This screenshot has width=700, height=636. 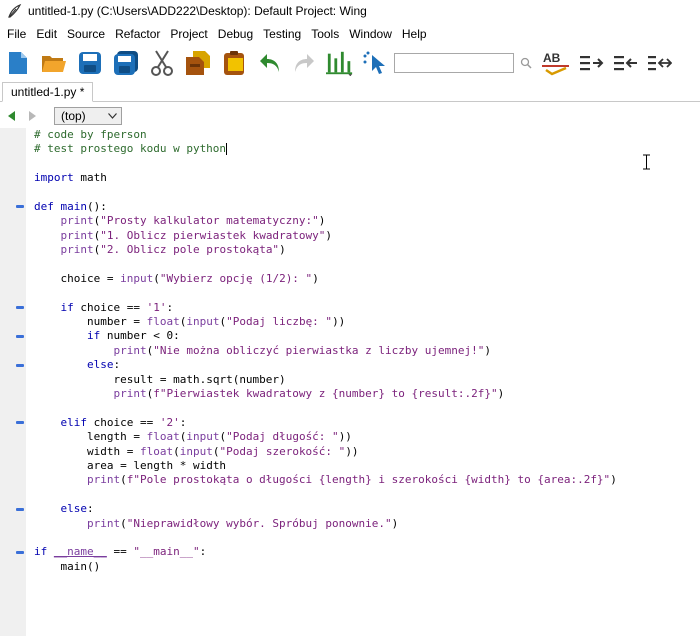 What do you see at coordinates (325, 149) in the screenshot?
I see `code-line: # test prostego kodu w python` at bounding box center [325, 149].